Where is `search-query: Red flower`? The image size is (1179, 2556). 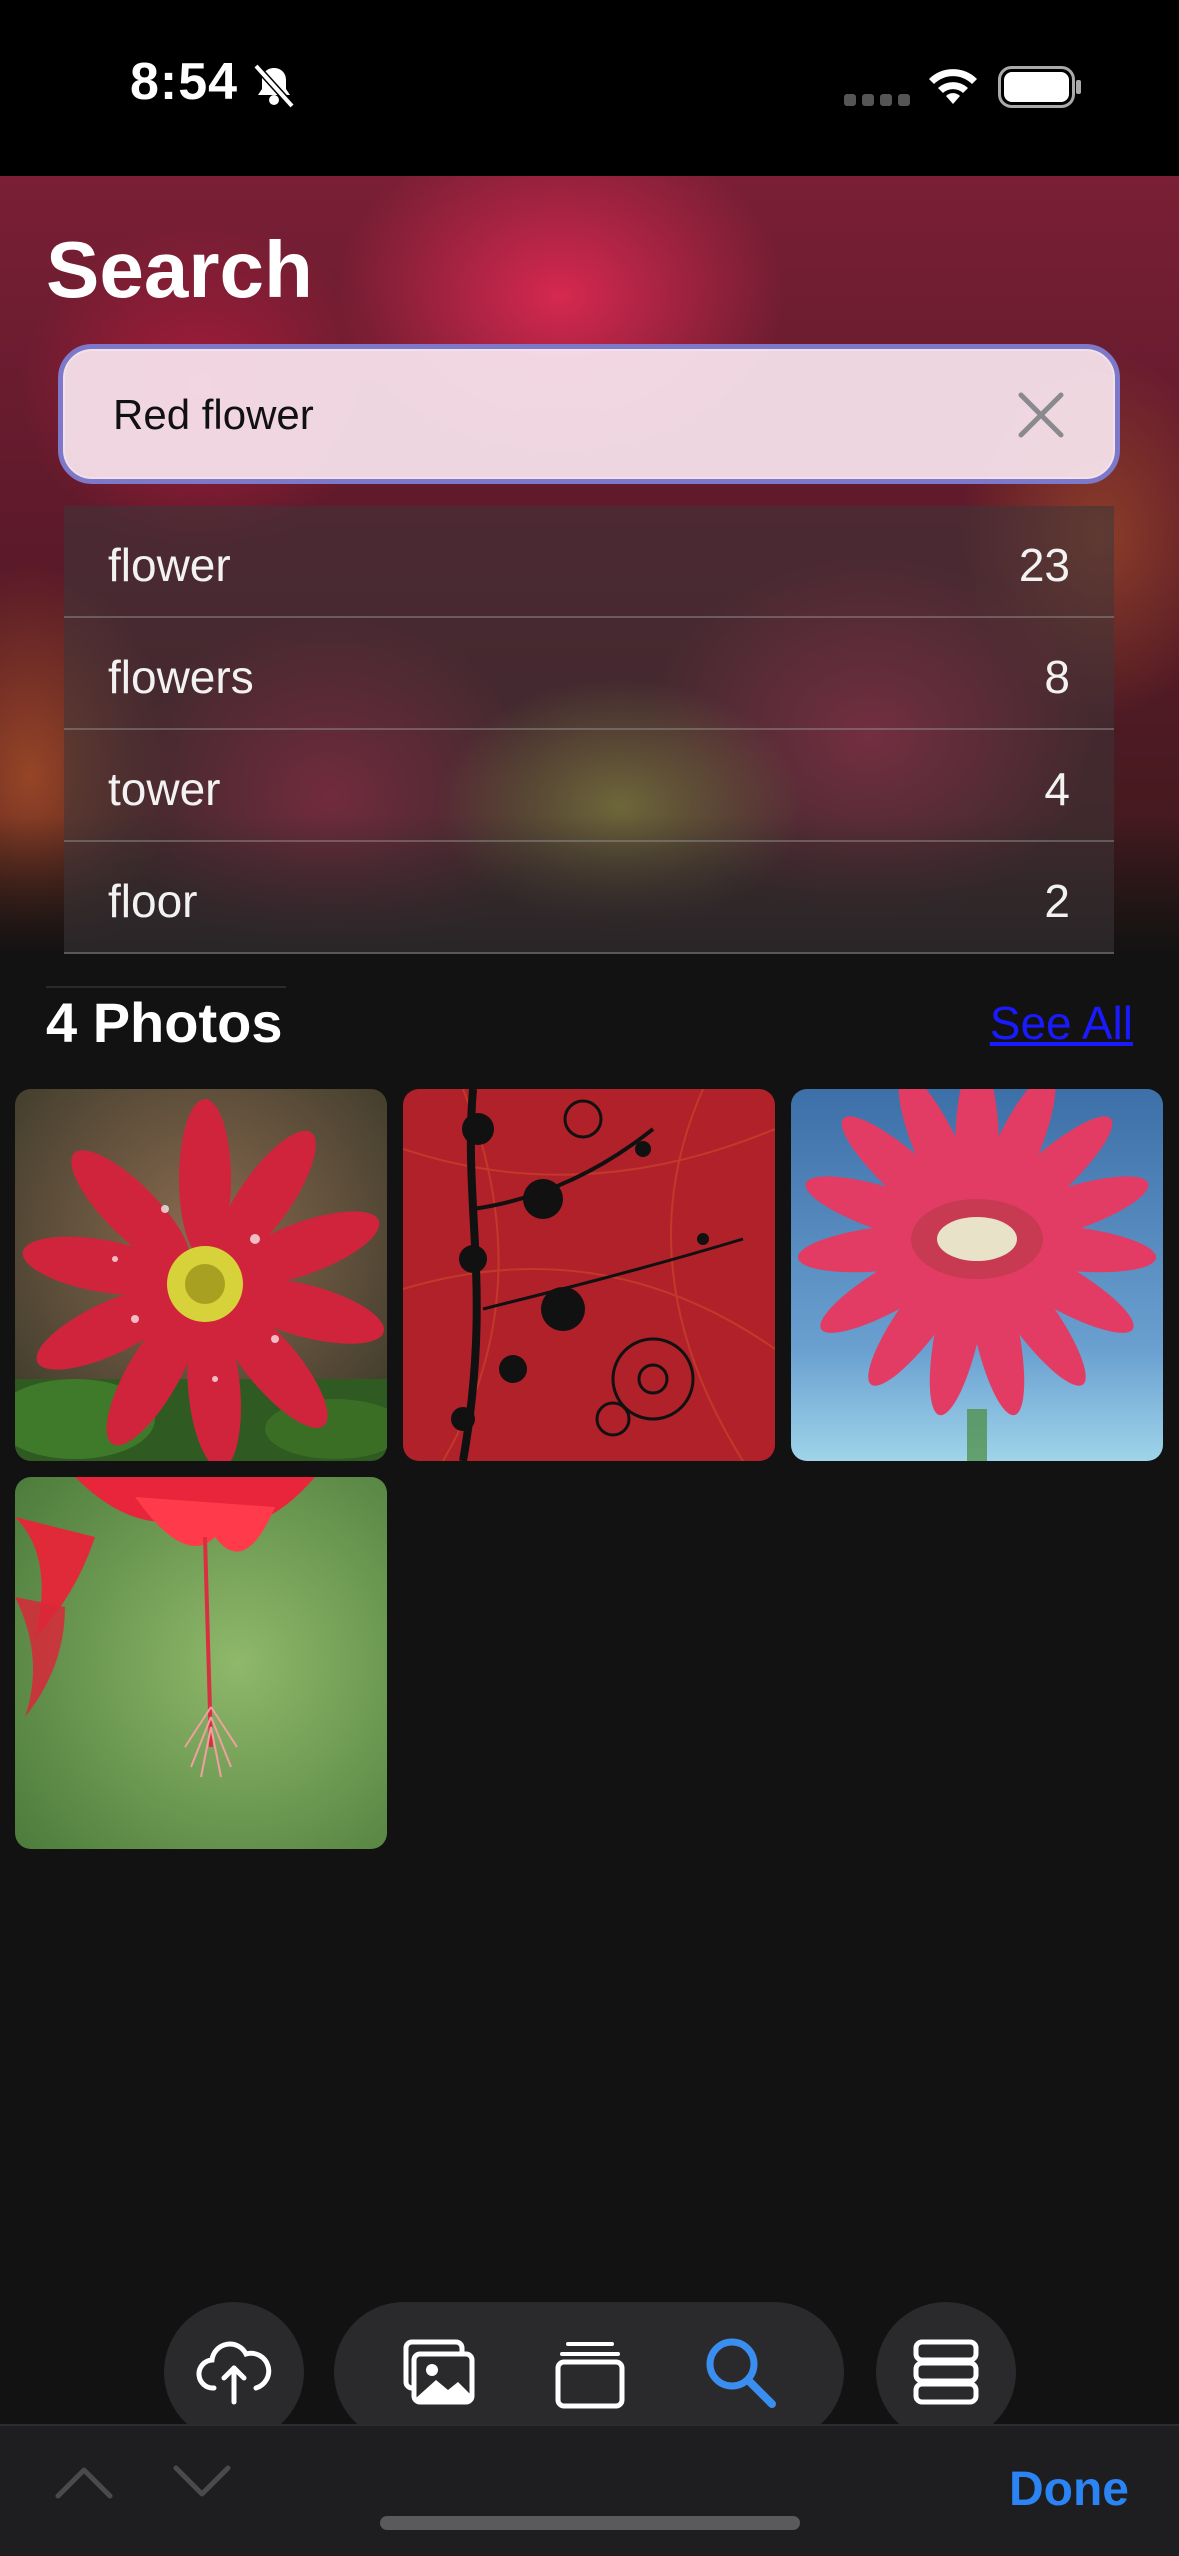
search-query: Red flower is located at coordinates (213, 415).